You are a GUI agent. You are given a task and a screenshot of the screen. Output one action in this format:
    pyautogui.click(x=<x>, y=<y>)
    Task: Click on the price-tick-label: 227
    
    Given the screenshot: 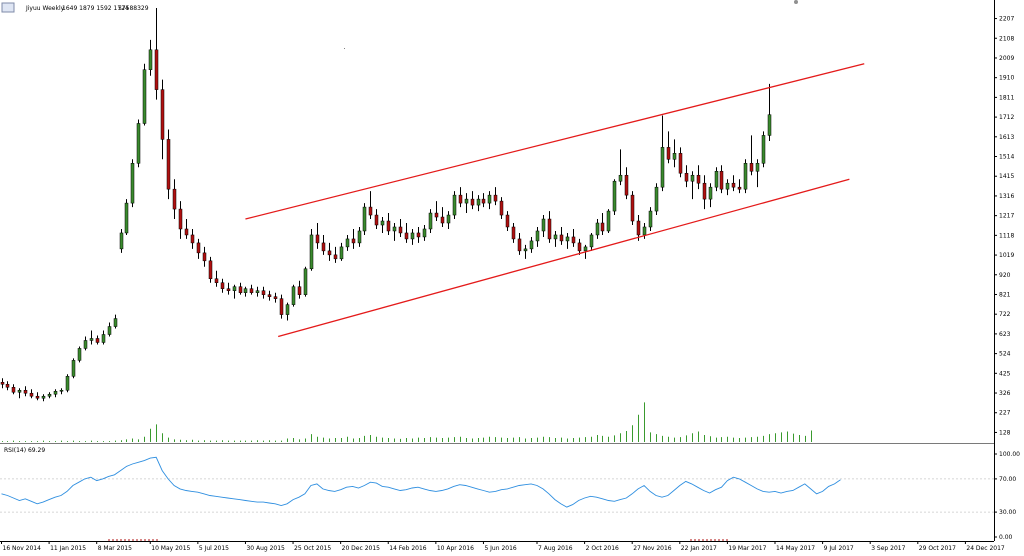 What is the action you would take?
    pyautogui.click(x=1005, y=413)
    